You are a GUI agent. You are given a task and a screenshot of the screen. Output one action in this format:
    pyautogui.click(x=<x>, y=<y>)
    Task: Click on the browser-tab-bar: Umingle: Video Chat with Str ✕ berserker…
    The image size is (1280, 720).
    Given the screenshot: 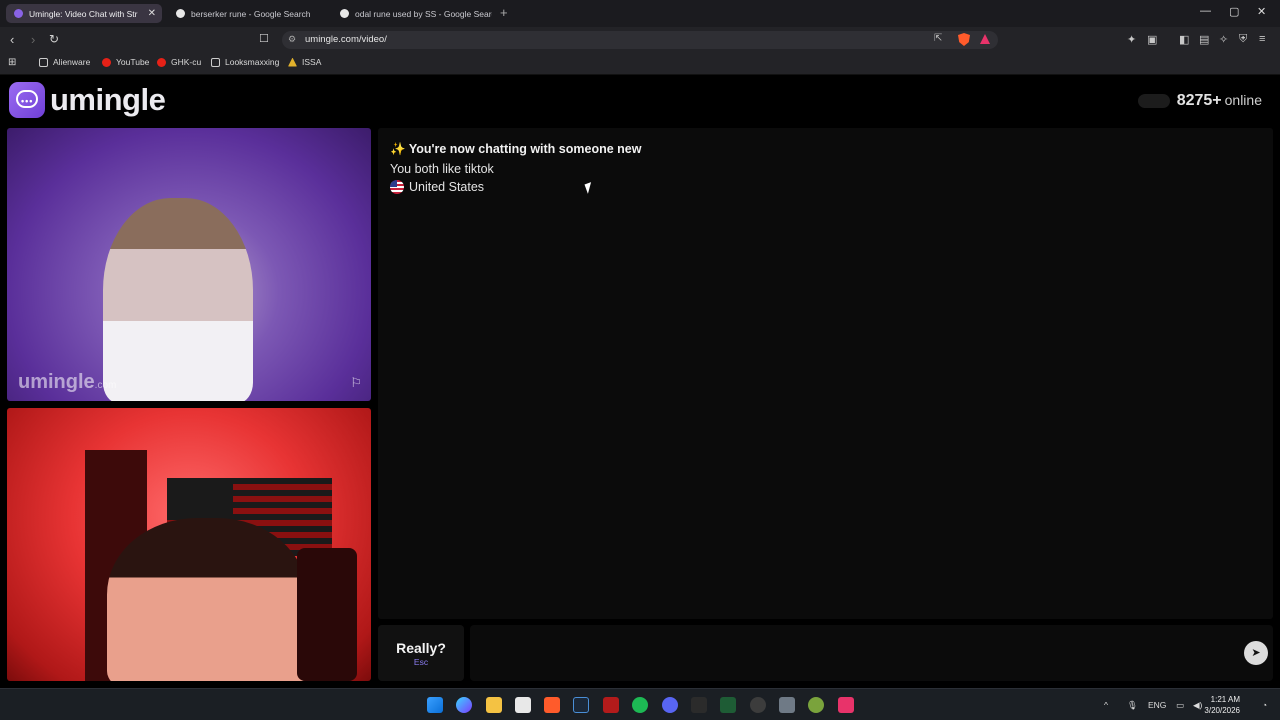 What is the action you would take?
    pyautogui.click(x=640, y=13)
    